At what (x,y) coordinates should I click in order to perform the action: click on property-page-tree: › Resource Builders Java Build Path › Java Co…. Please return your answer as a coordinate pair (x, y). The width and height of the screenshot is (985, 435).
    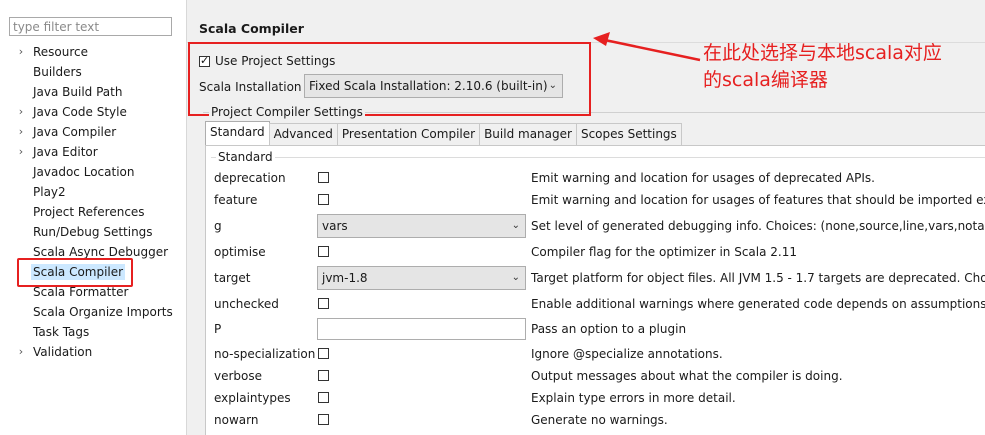
    Looking at the image, I should click on (92, 202).